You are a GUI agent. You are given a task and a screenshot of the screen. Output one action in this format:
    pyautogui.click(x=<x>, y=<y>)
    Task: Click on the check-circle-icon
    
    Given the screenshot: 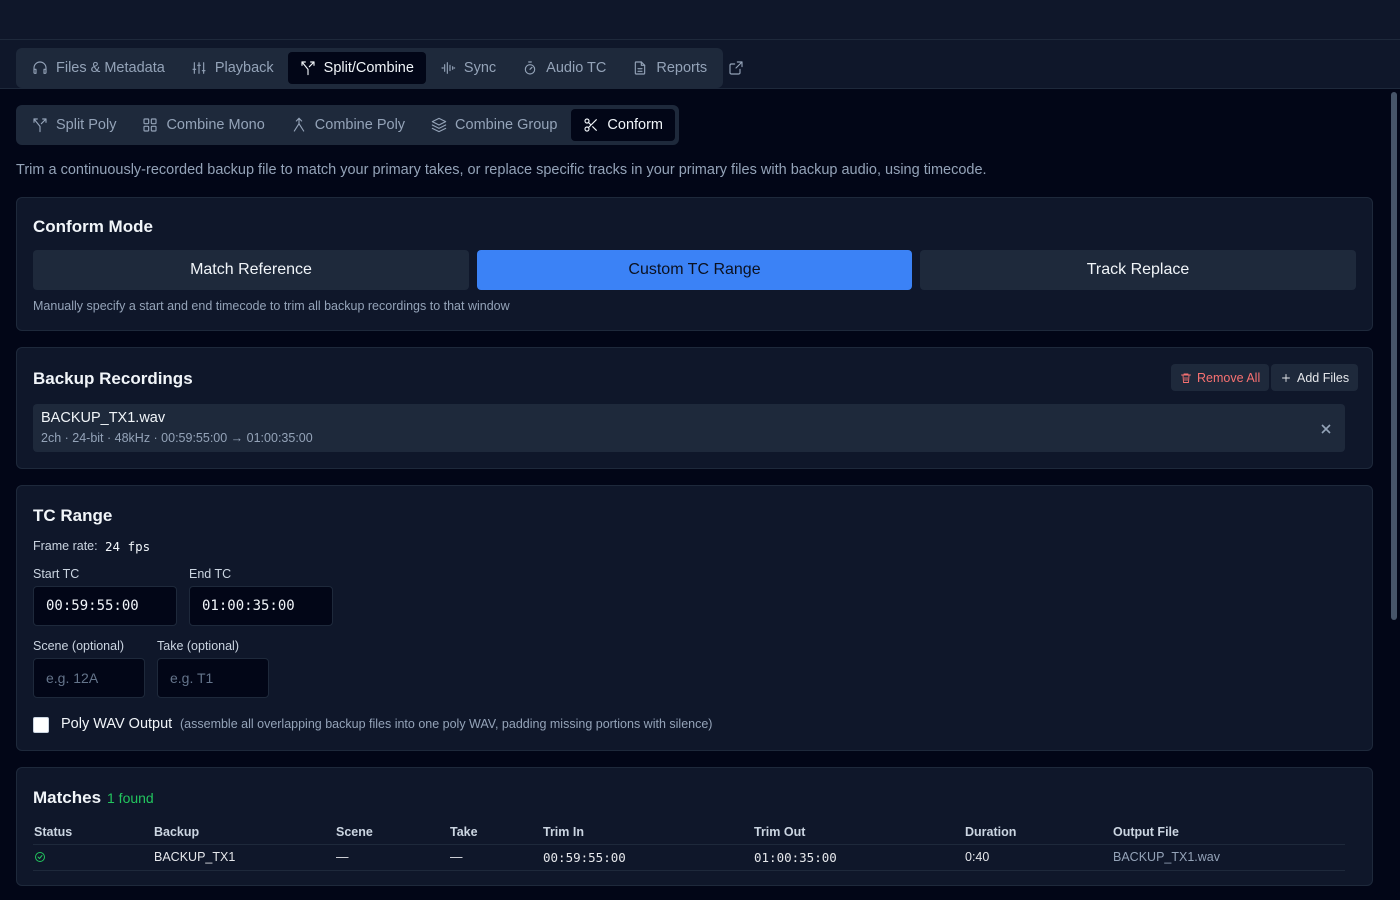 What is the action you would take?
    pyautogui.click(x=93, y=857)
    